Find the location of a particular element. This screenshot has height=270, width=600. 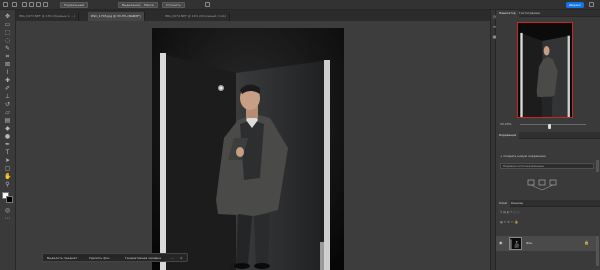

select-subject-label: Выделить предмет is located at coordinates (62, 258).